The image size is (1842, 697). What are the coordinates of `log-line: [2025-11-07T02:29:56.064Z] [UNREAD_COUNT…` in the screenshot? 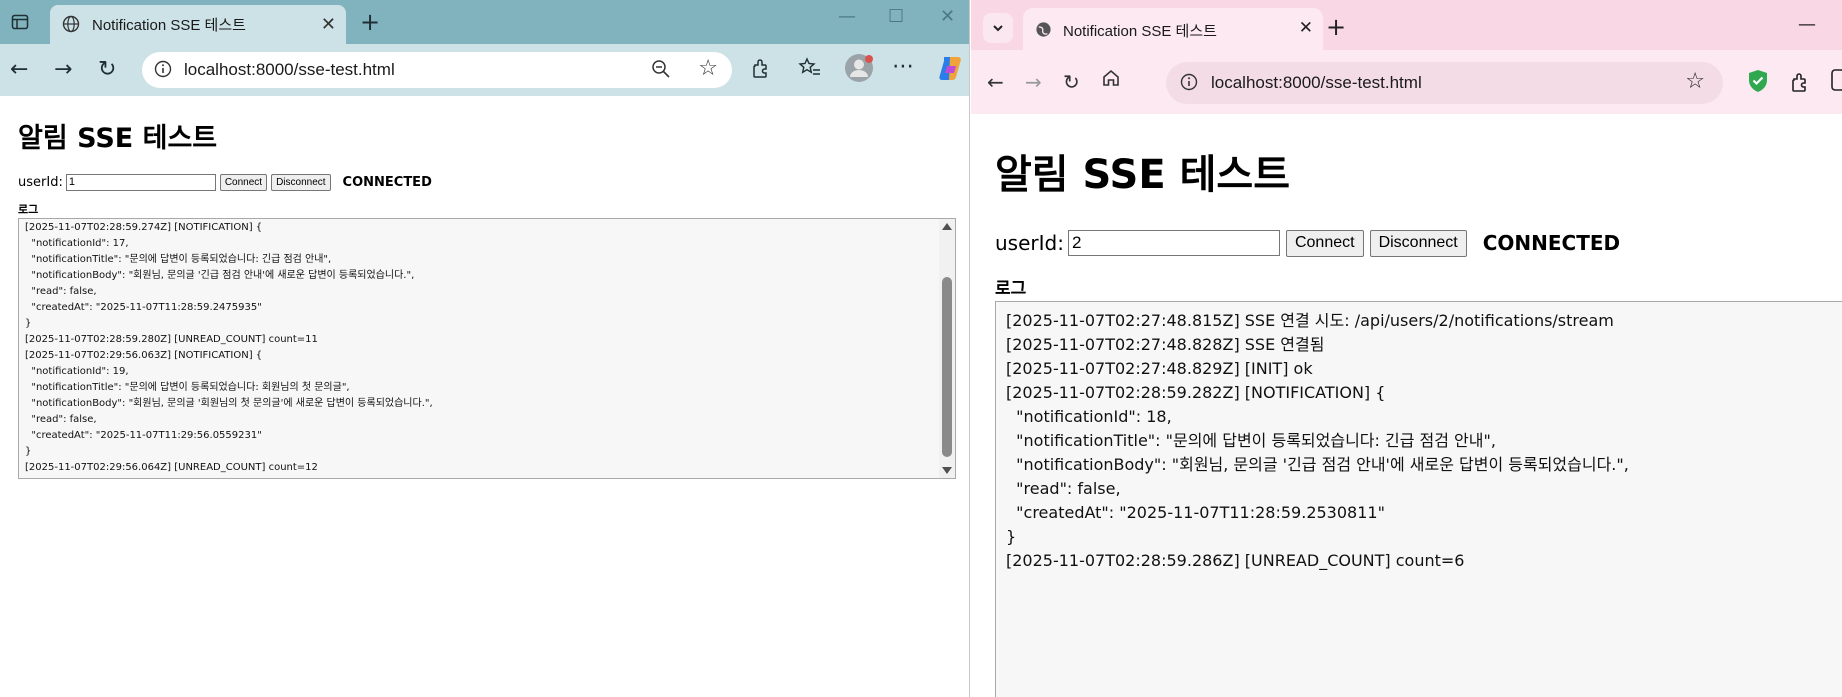 It's located at (171, 467).